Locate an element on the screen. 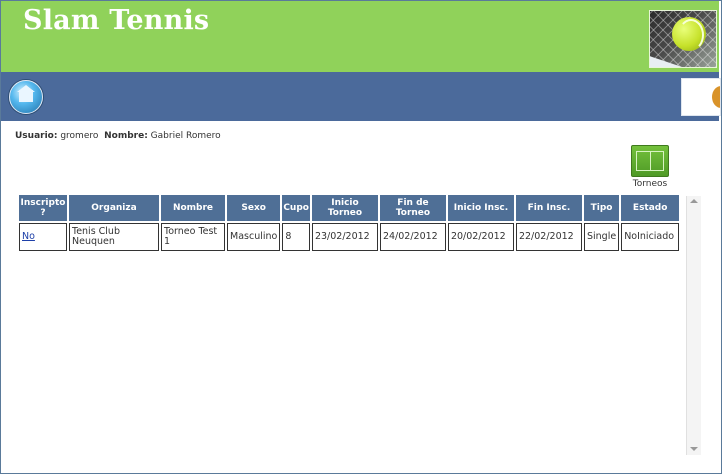 This screenshot has width=722, height=474. scroll-down-icon is located at coordinates (694, 449).